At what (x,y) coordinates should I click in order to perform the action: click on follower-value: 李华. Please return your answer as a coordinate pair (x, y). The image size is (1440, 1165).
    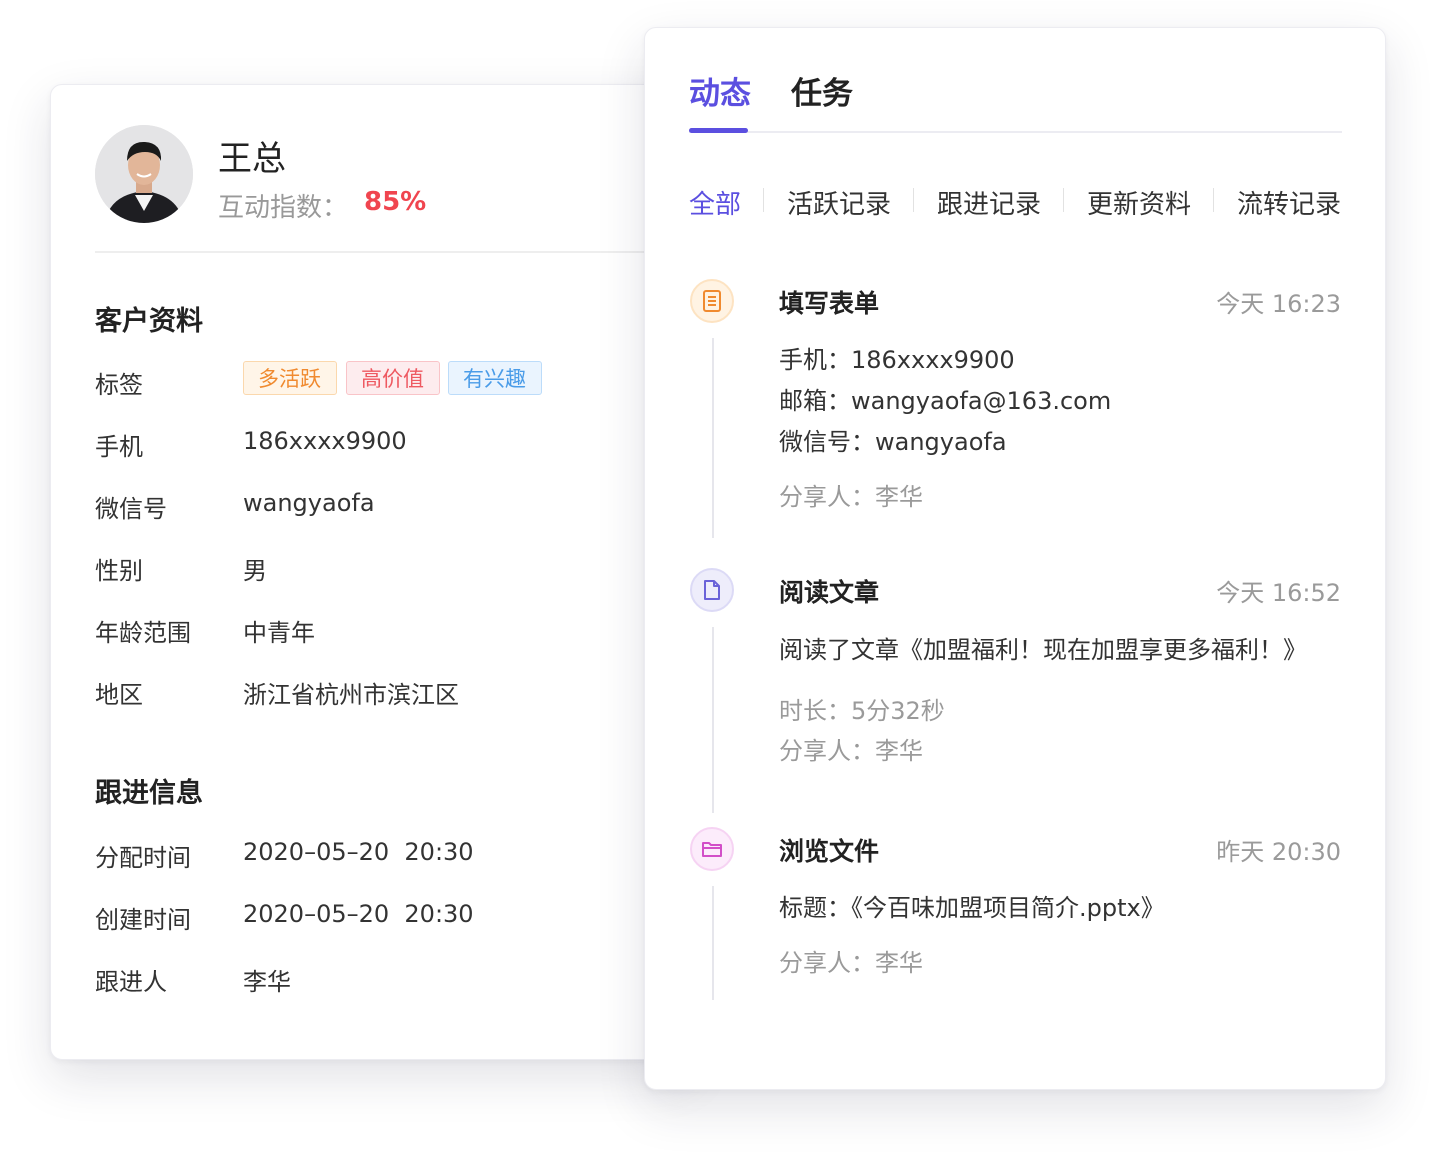
    Looking at the image, I should click on (267, 982).